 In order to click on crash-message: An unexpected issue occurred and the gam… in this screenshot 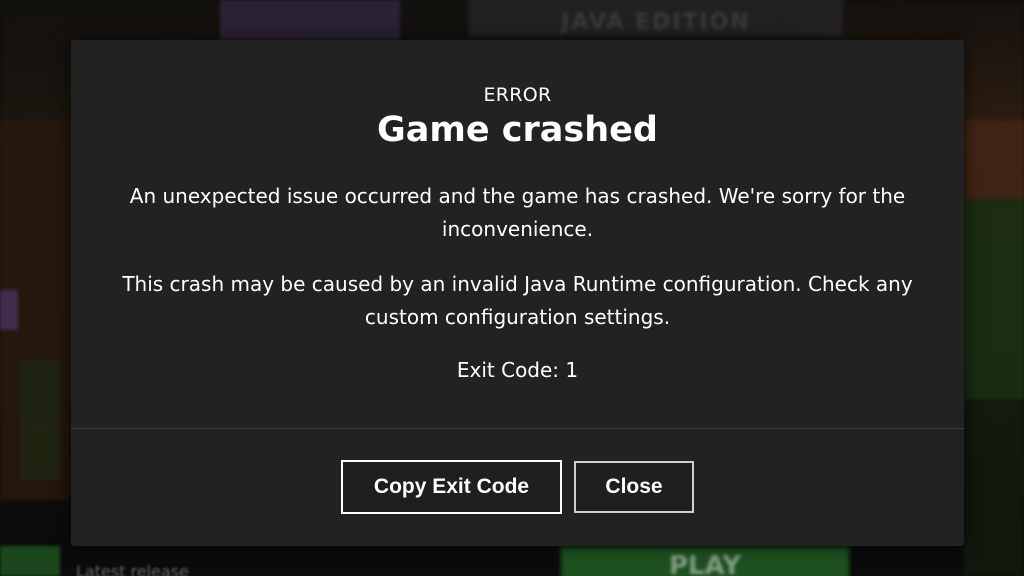, I will do `click(517, 212)`.